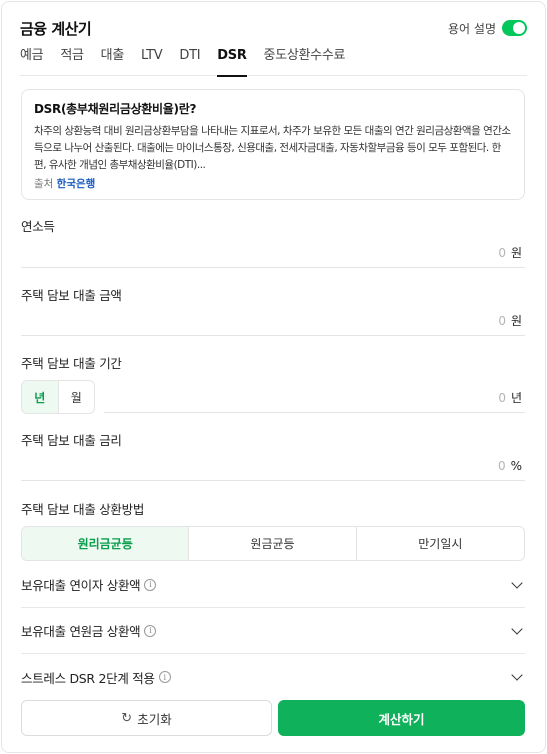 This screenshot has height=754, width=547. I want to click on toggle-knob, so click(519, 28).